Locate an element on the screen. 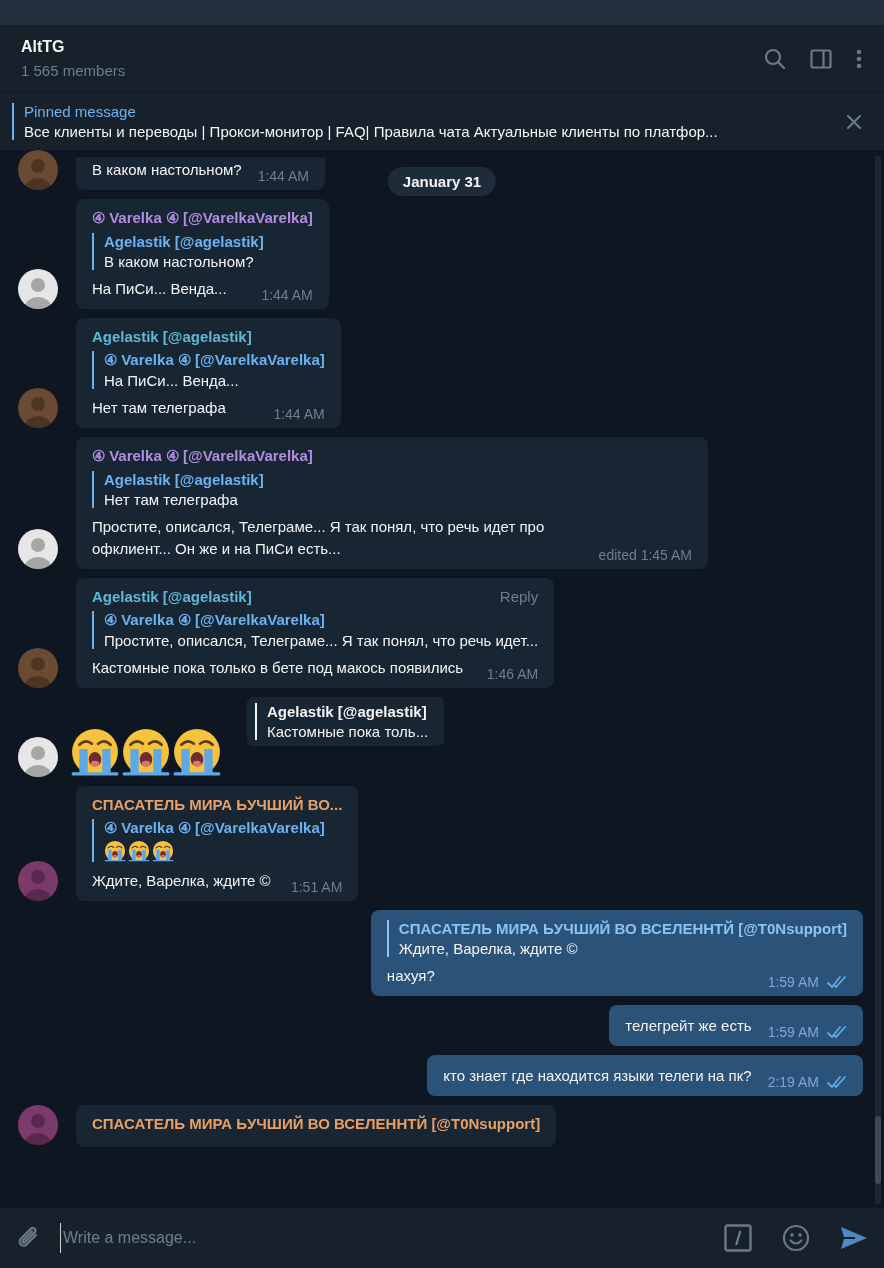  send-icon is located at coordinates (854, 1238).